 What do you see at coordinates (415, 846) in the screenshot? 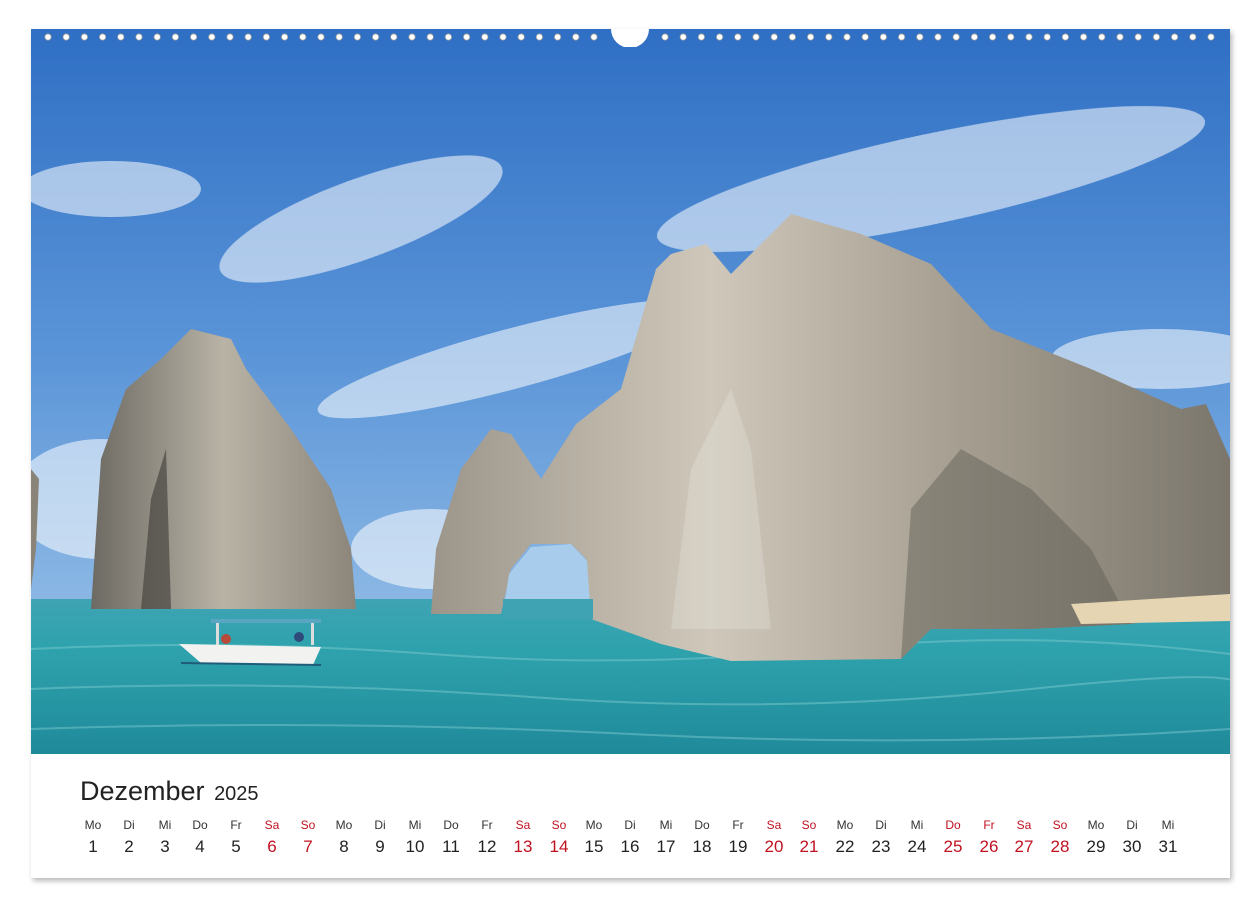
I see `day-number: 10` at bounding box center [415, 846].